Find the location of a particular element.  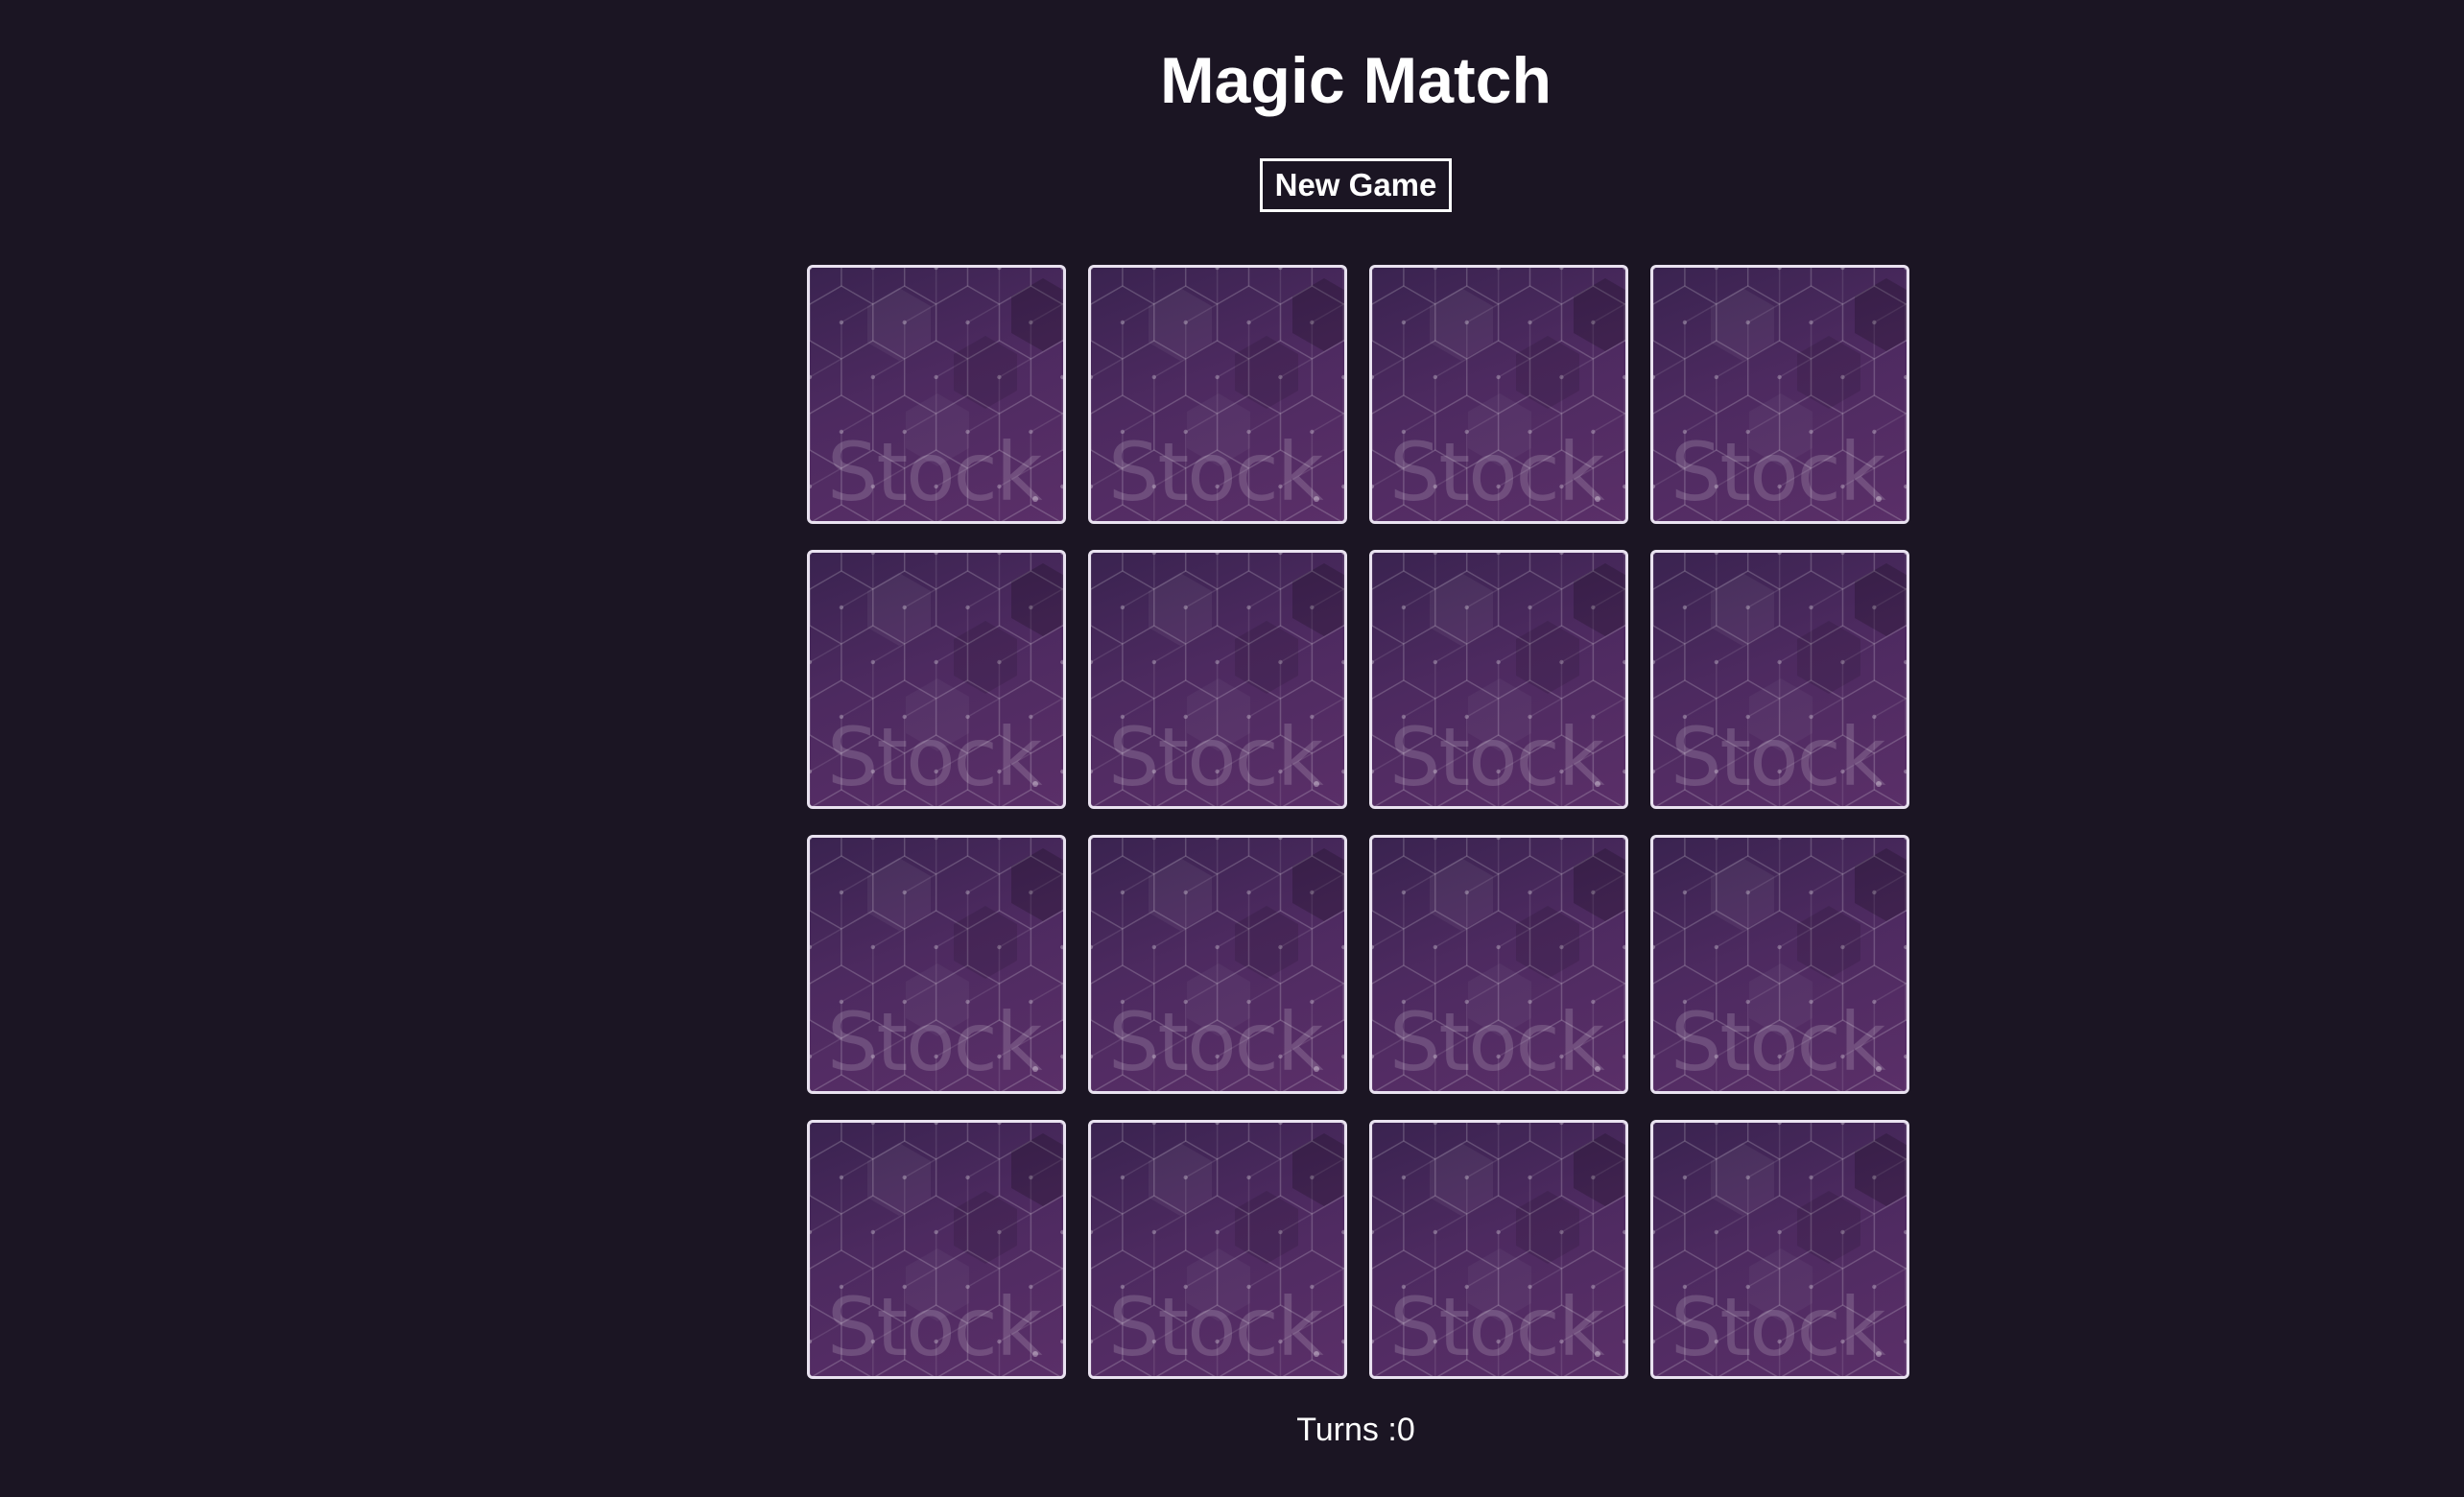

card-15: Stock is located at coordinates (1498, 1249).